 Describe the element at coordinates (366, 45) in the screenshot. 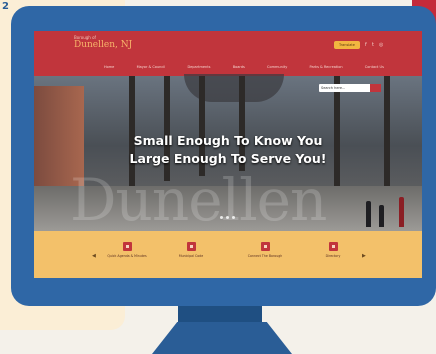

I see `facebook-icon: f` at that location.